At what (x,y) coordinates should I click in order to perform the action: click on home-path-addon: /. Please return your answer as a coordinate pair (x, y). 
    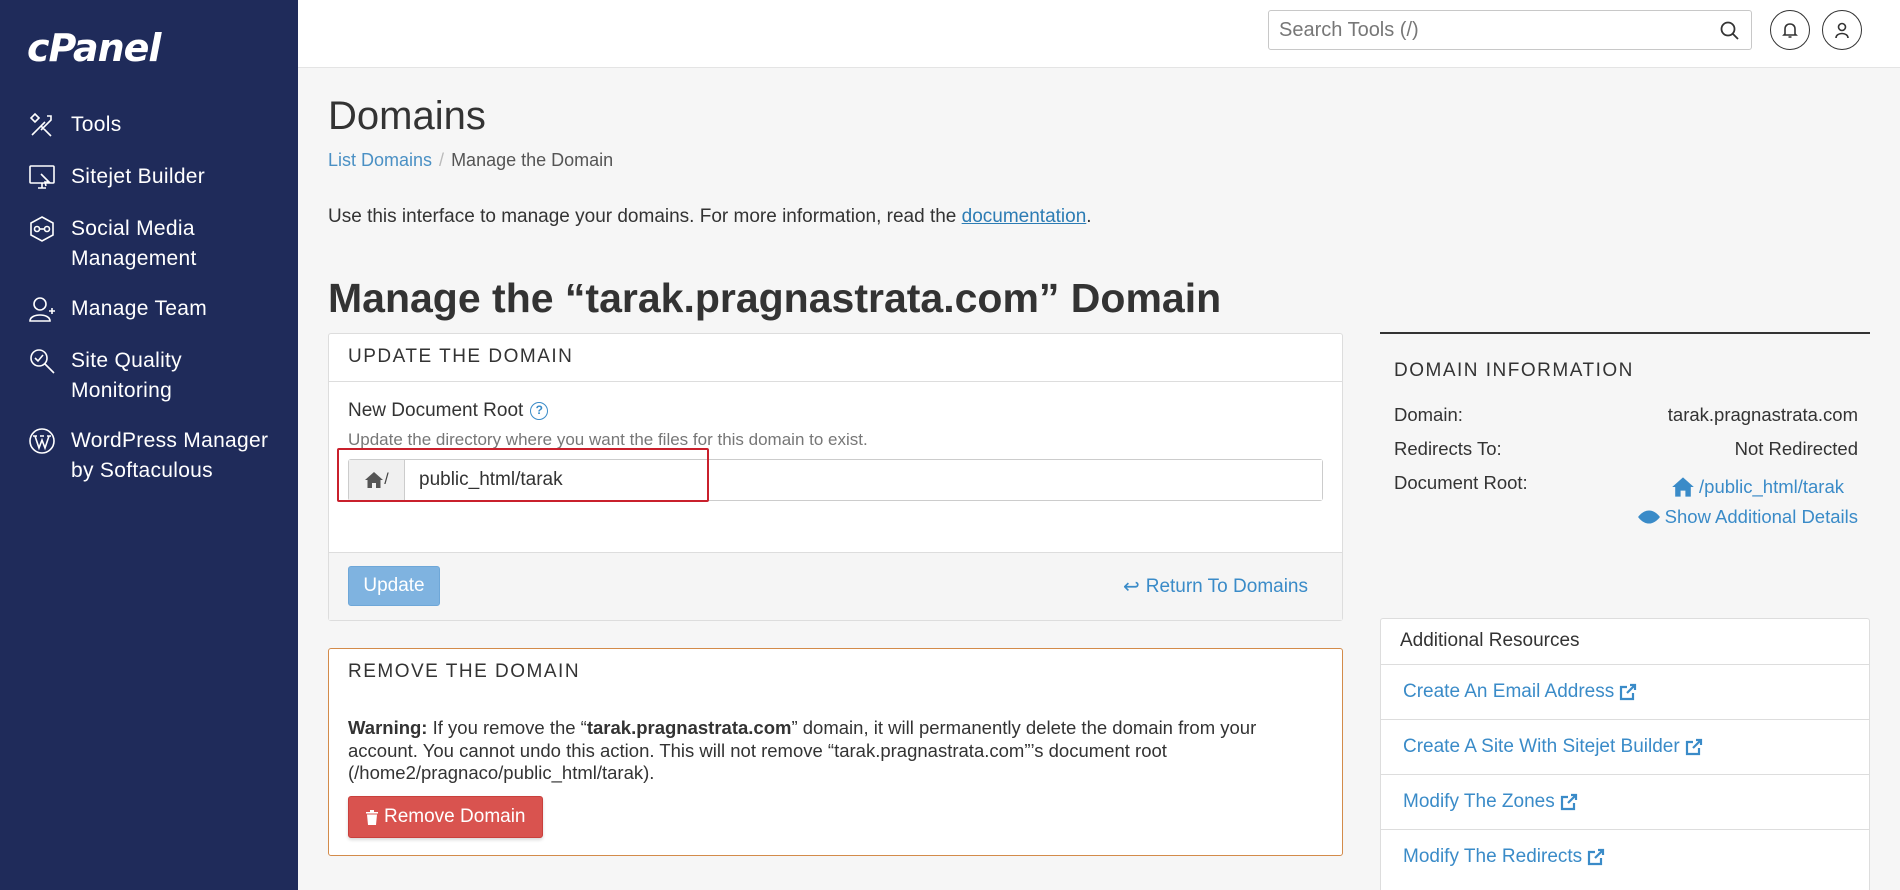
    Looking at the image, I should click on (377, 480).